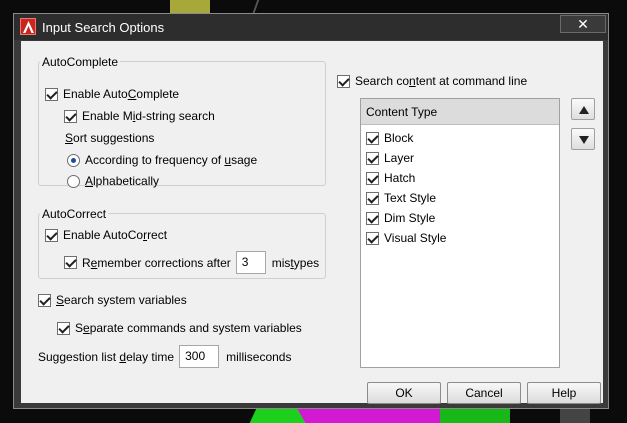 This screenshot has width=627, height=423. I want to click on content-type-header: Content Type, so click(460, 112).